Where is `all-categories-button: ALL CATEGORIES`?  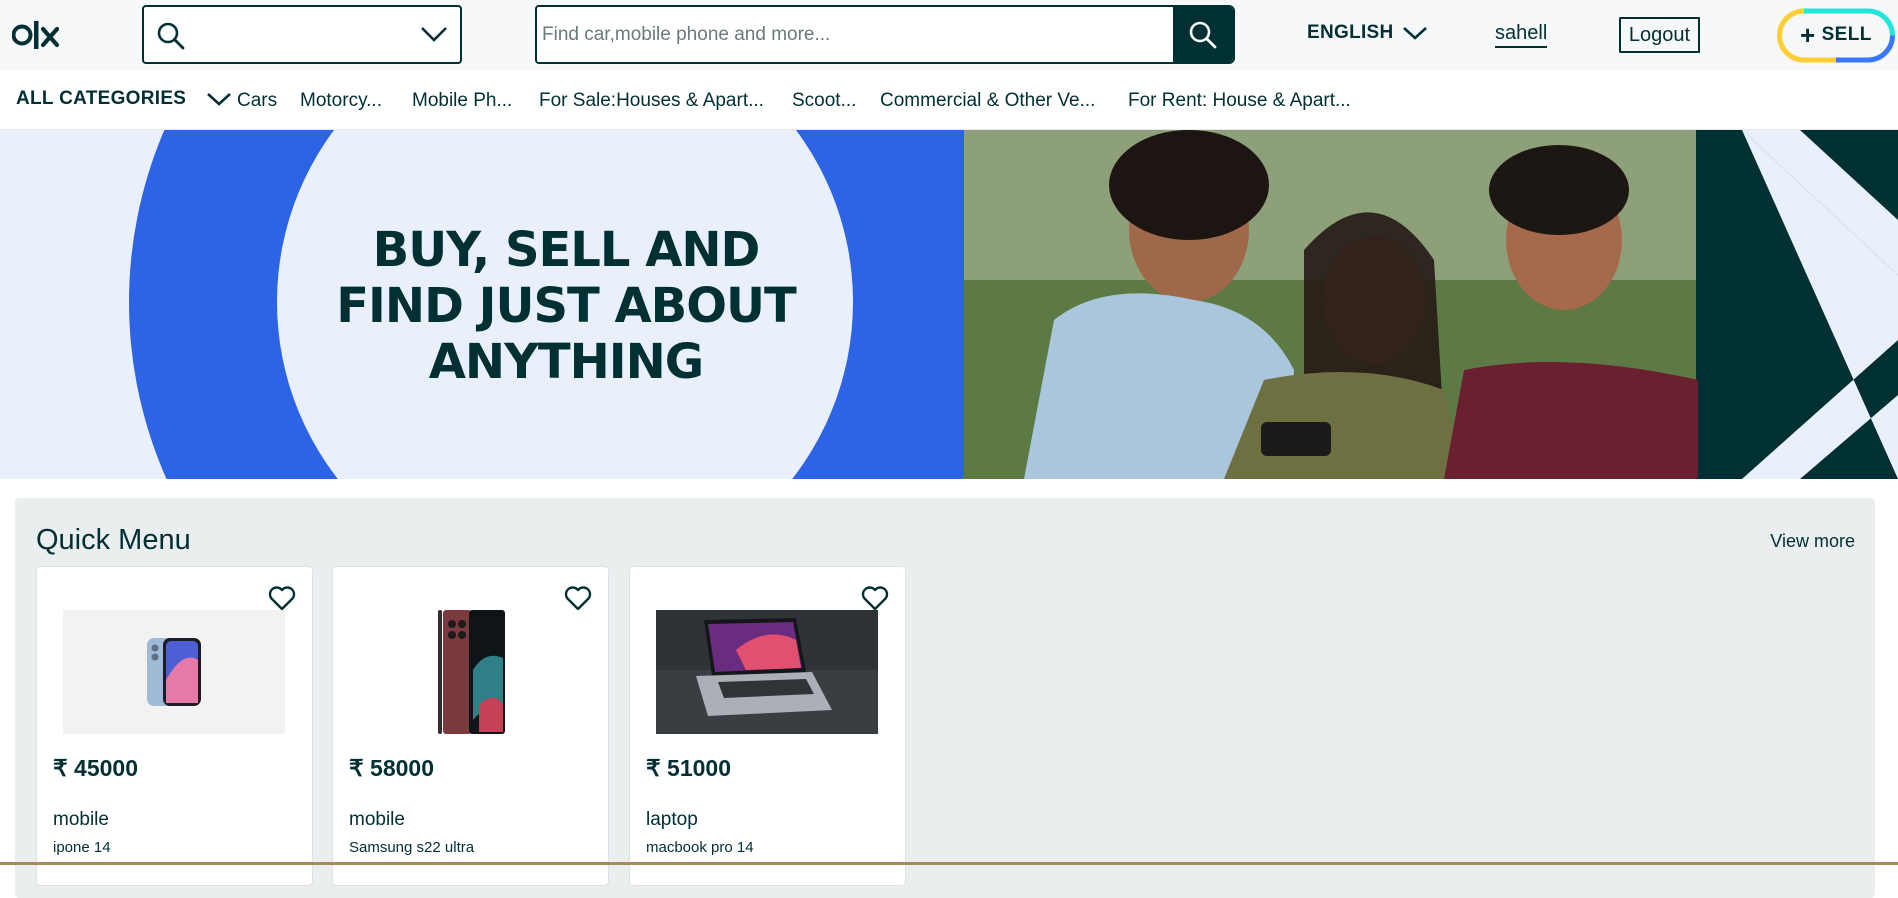 all-categories-button: ALL CATEGORIES is located at coordinates (124, 99).